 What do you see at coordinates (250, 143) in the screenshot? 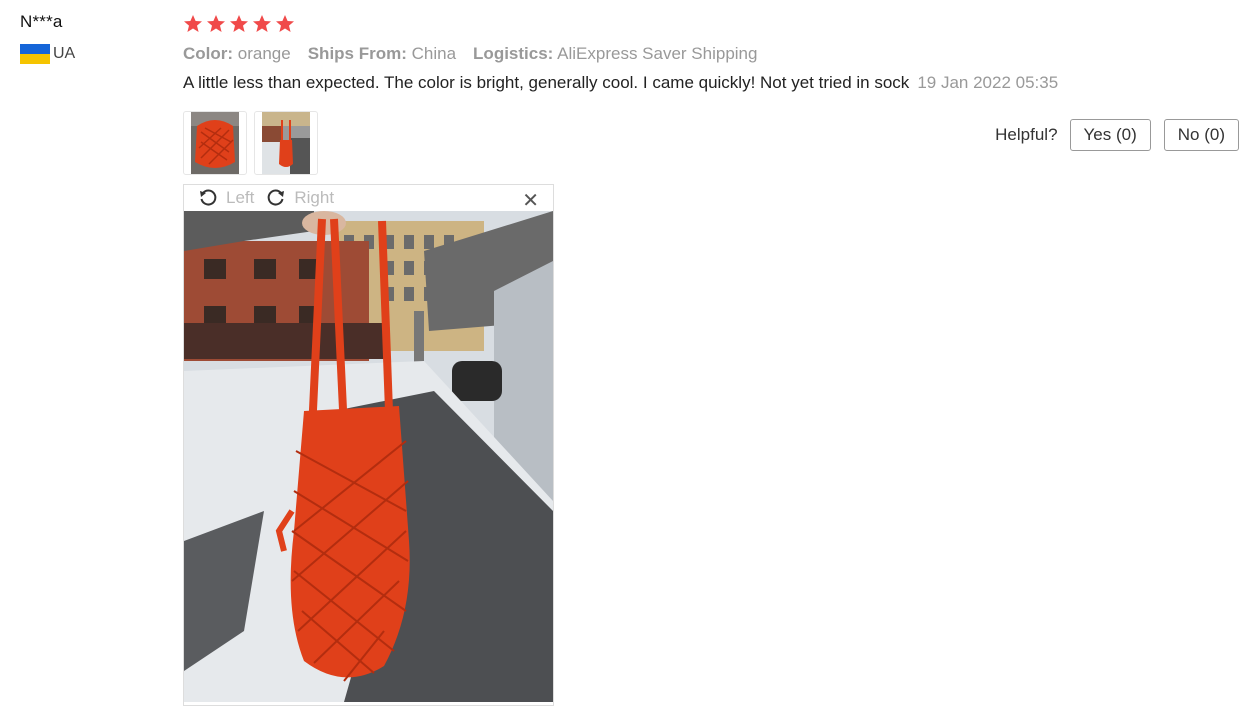
I see `review-thumbnails` at bounding box center [250, 143].